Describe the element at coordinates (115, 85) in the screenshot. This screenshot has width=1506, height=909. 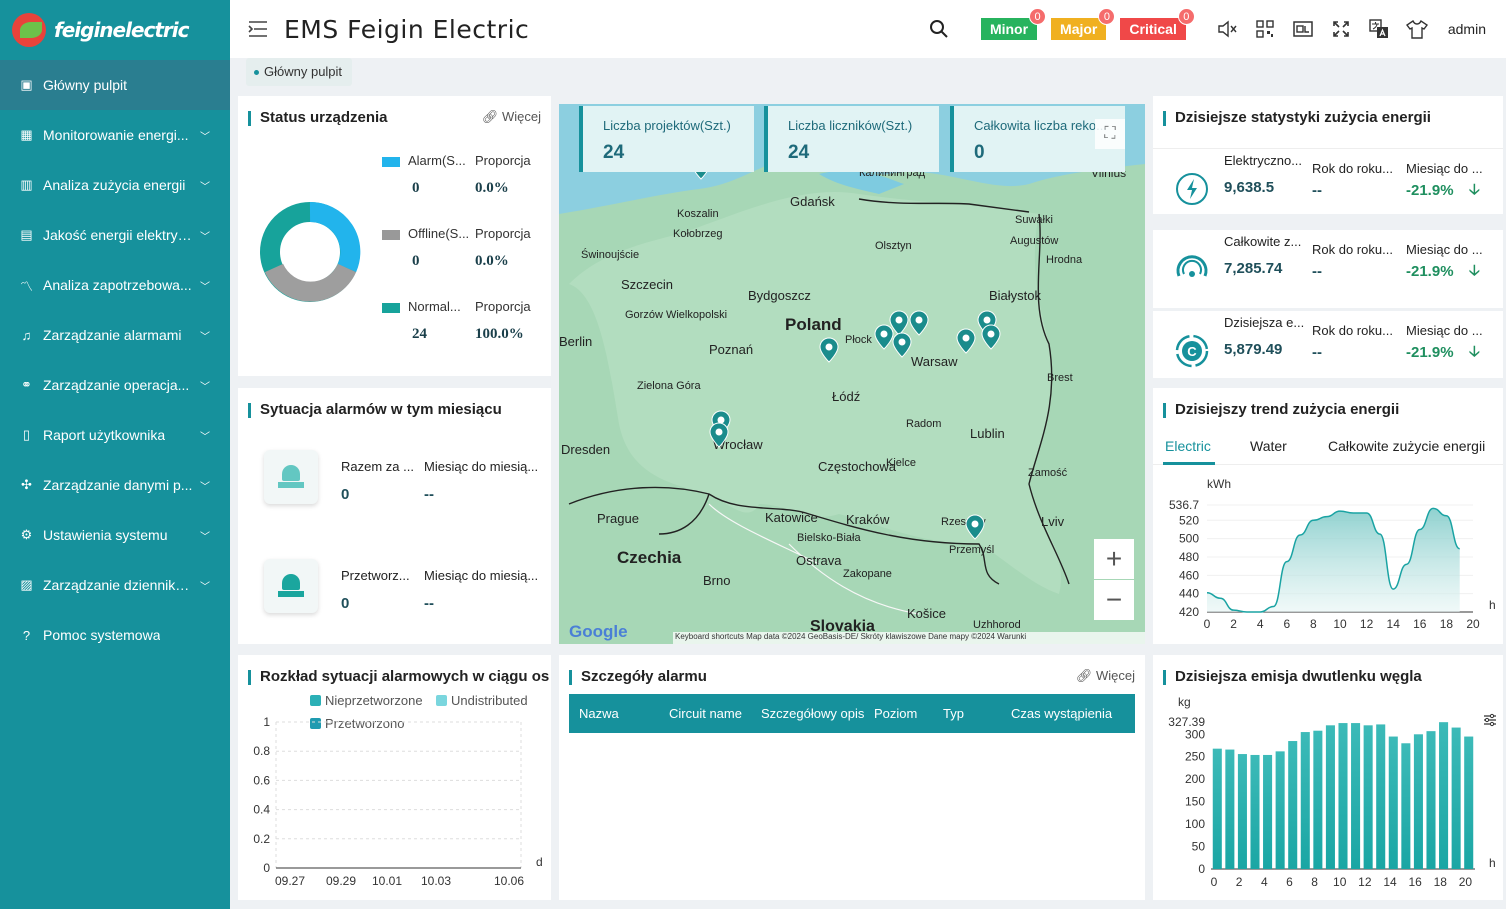
I see `sidebar-item-1: ▣ Główny pulpit` at that location.